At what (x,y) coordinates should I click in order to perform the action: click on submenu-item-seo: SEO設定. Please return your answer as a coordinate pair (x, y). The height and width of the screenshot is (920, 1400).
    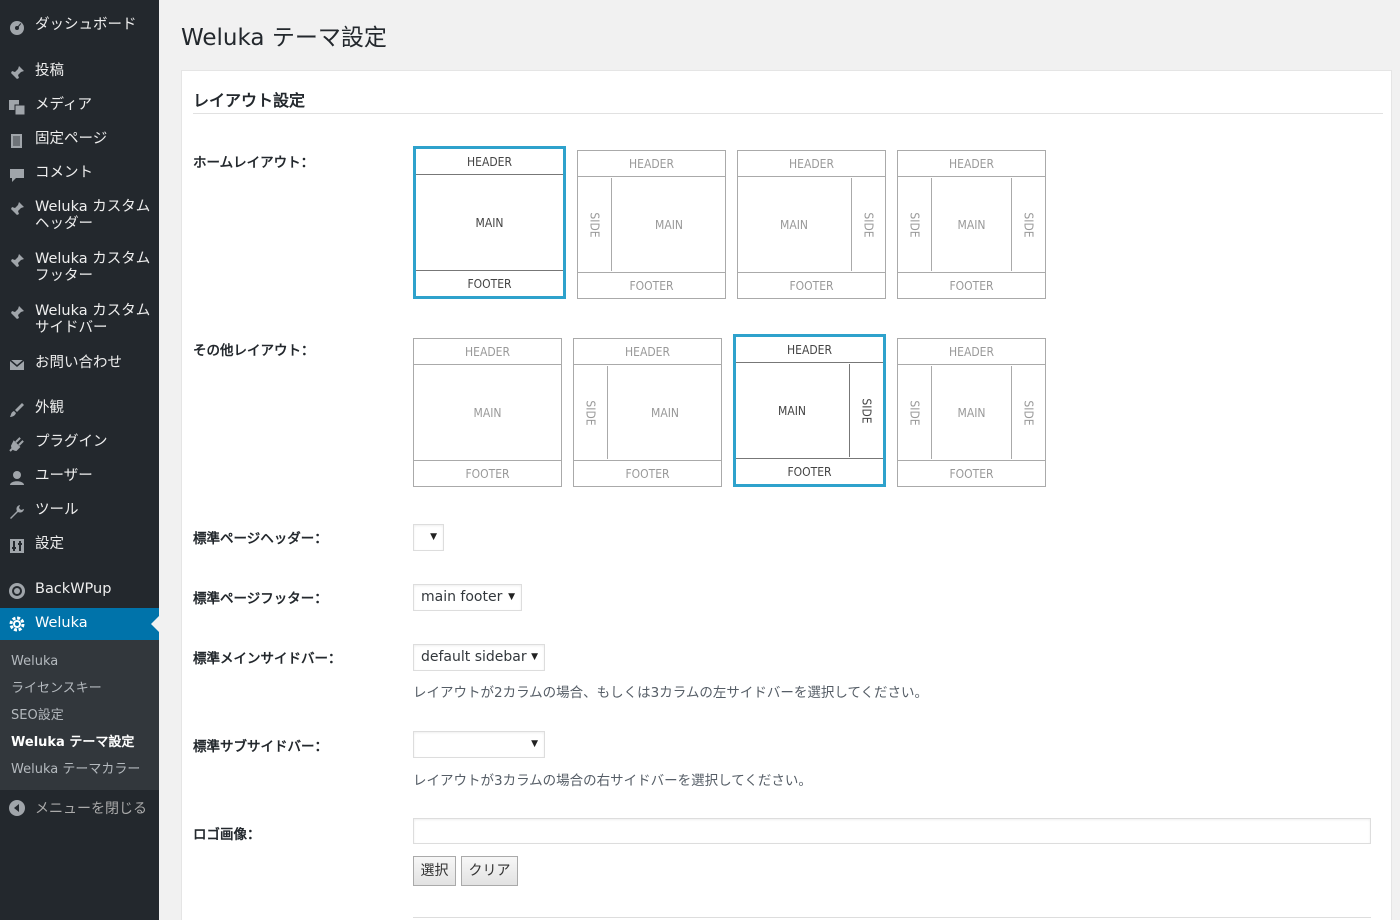
    Looking at the image, I should click on (37, 716).